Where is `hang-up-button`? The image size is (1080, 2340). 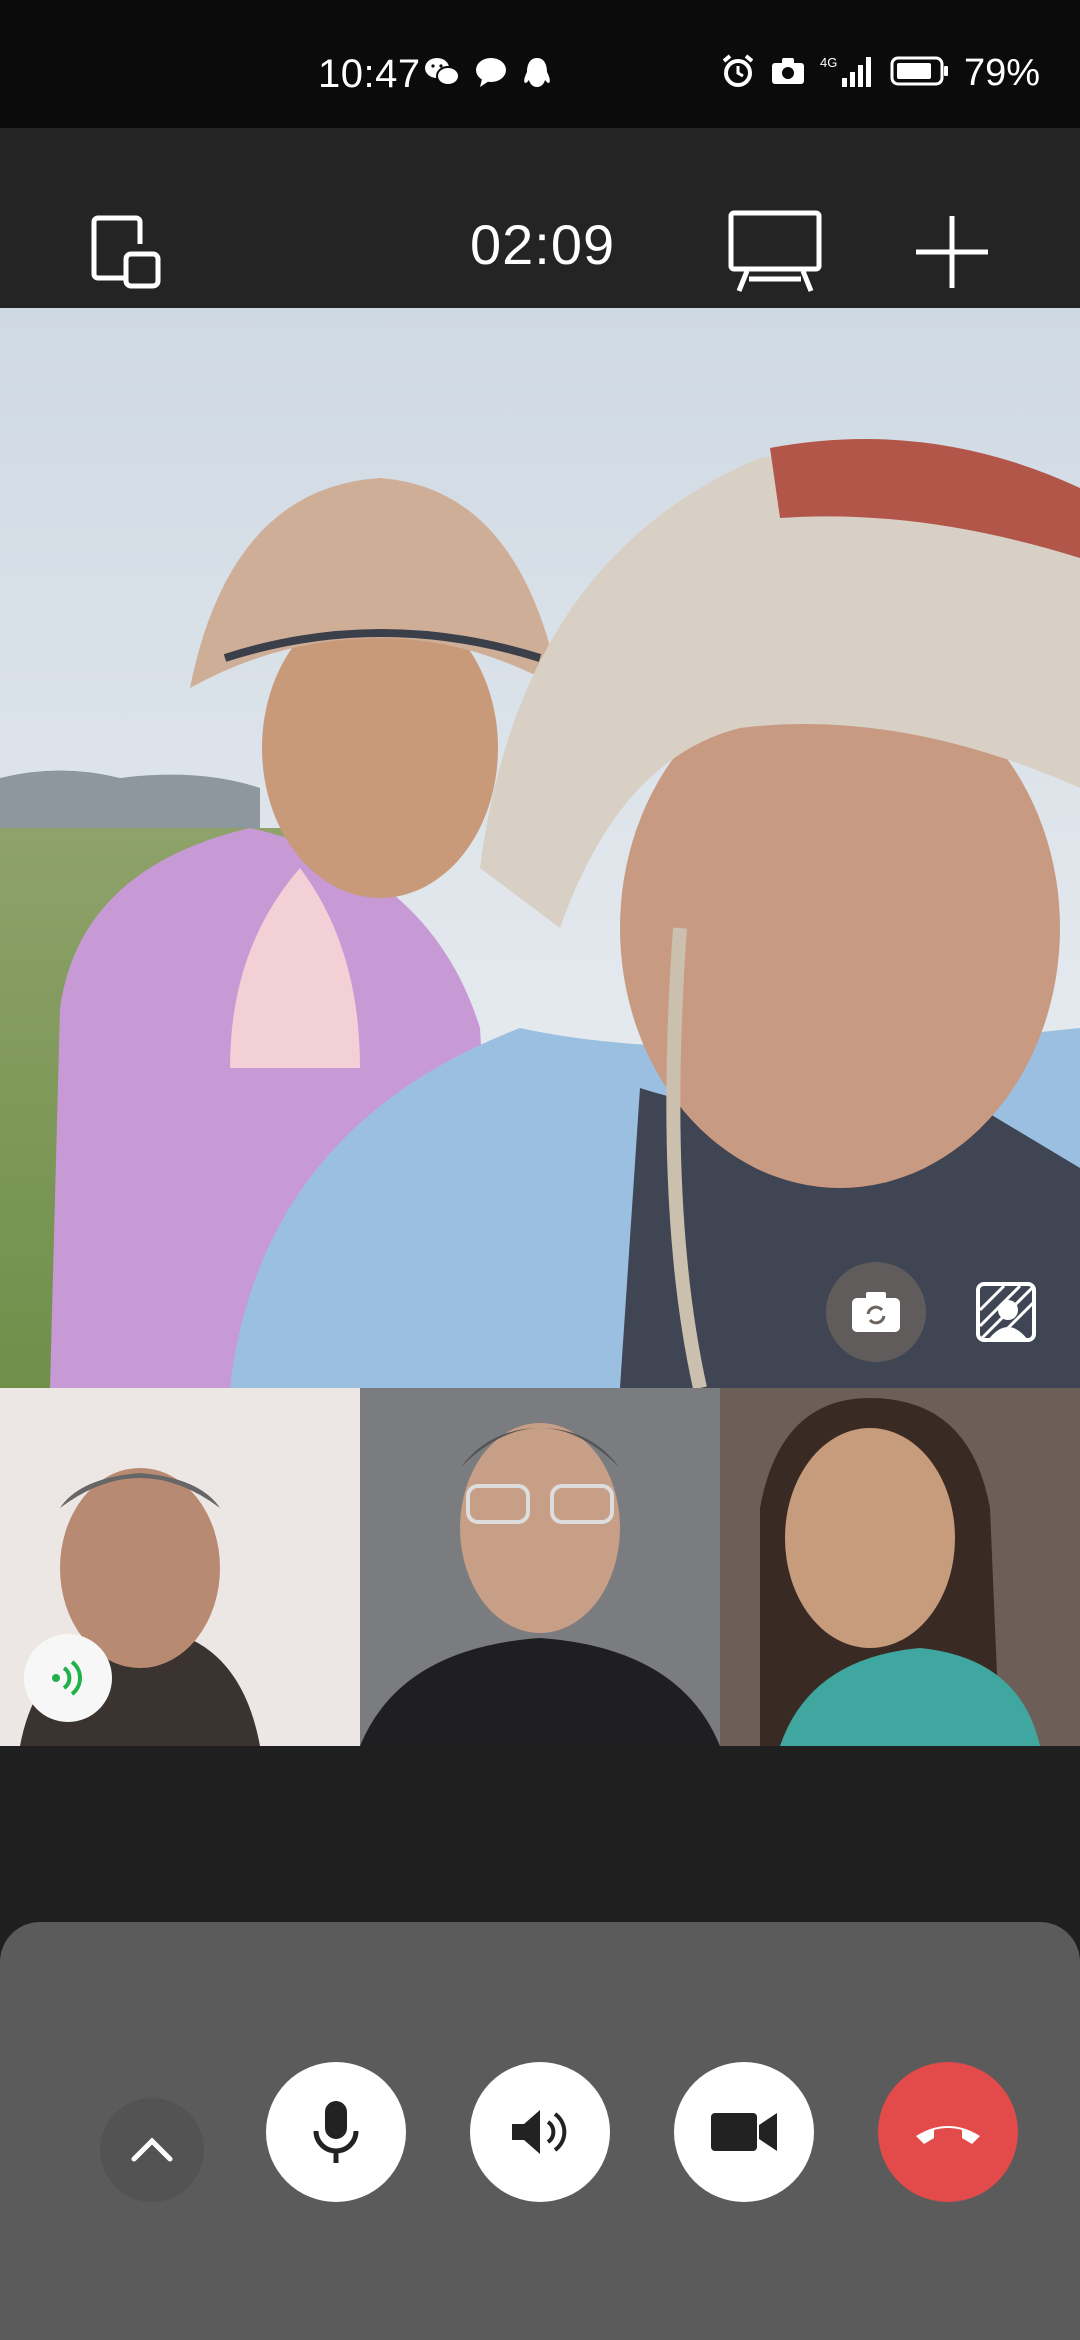 hang-up-button is located at coordinates (948, 2132).